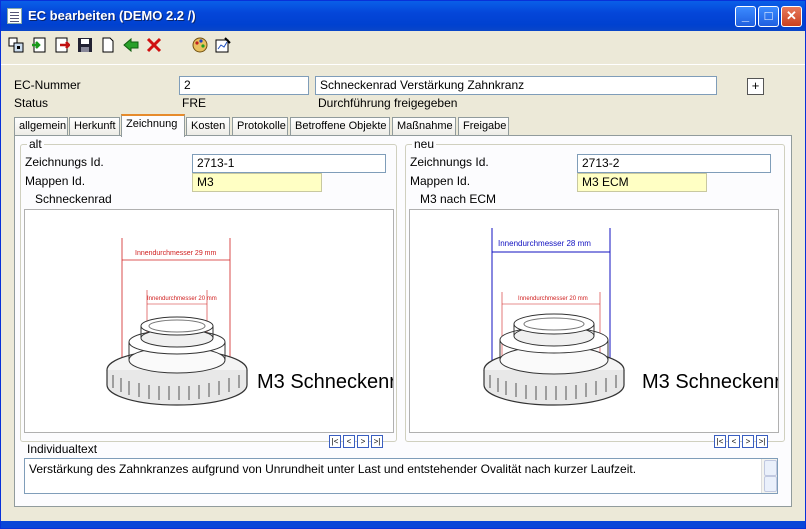  What do you see at coordinates (16, 46) in the screenshot?
I see `overview-icon` at bounding box center [16, 46].